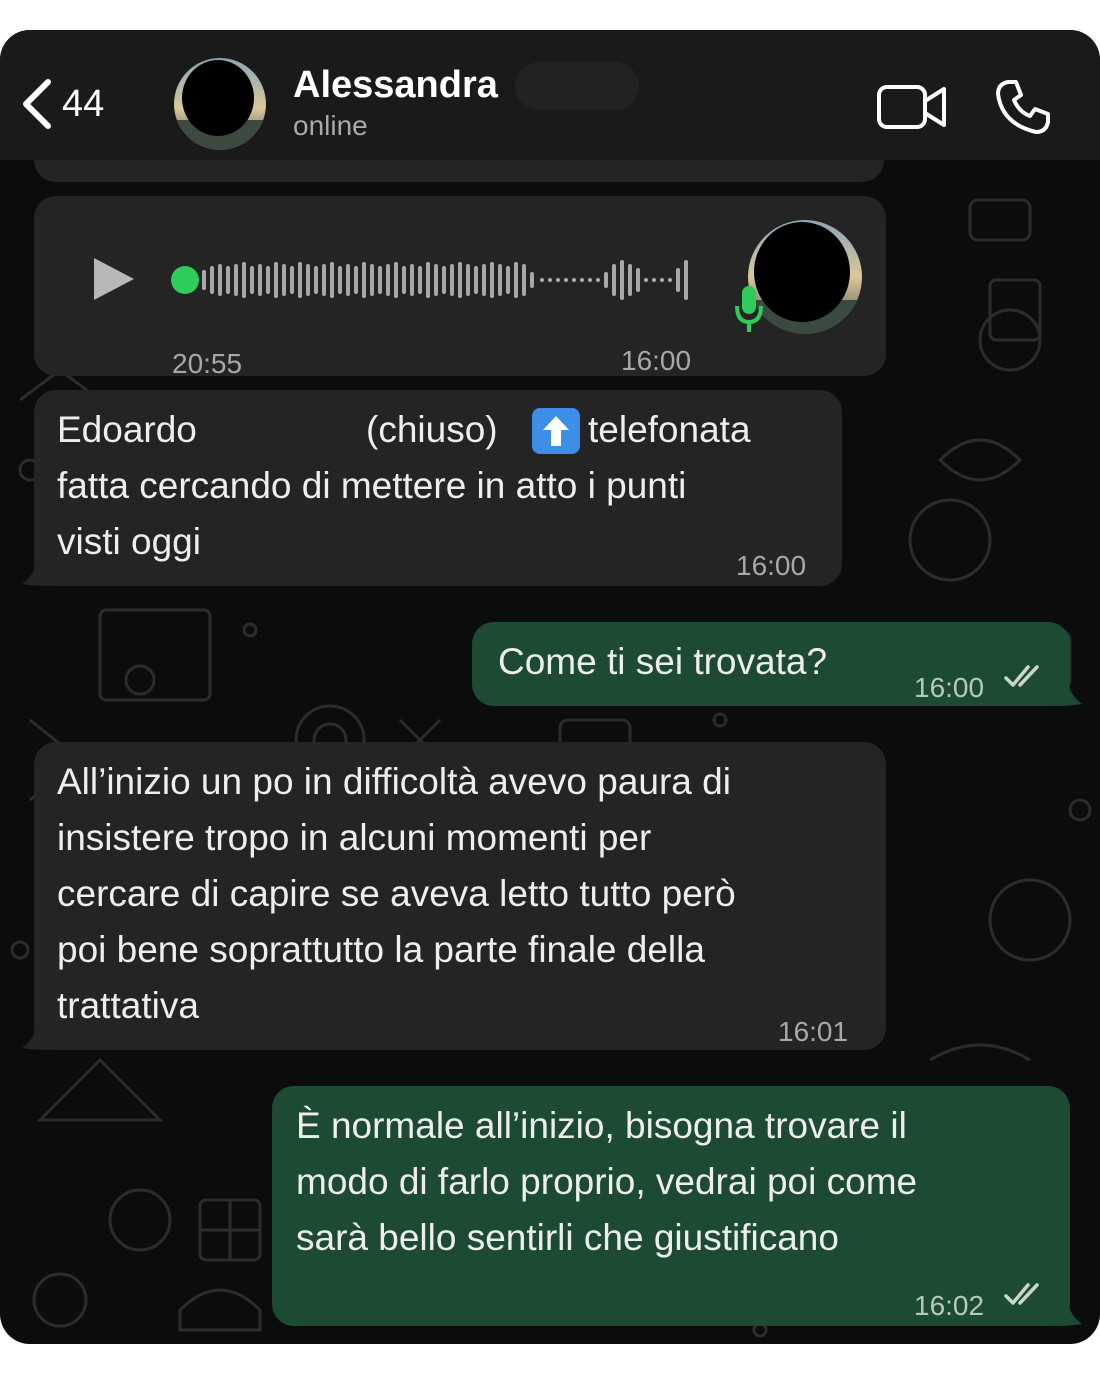  I want to click on chat-header: 44 Alessandra online, so click(550, 95).